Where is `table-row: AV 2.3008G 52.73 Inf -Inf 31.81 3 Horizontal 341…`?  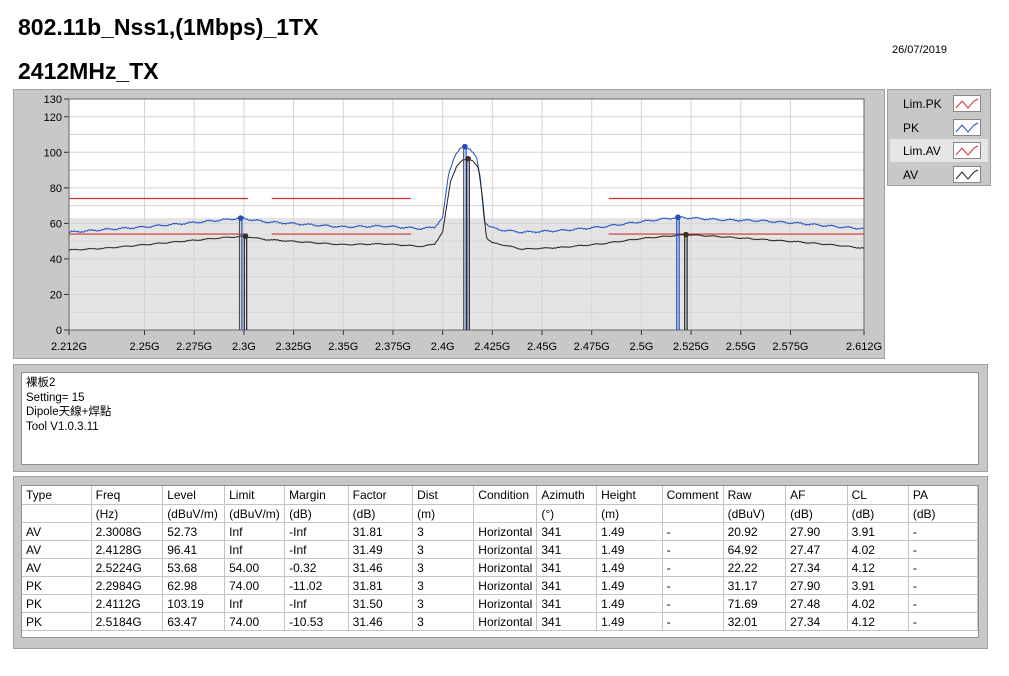 table-row: AV 2.3008G 52.73 Inf -Inf 31.81 3 Horizontal 341… is located at coordinates (500, 531).